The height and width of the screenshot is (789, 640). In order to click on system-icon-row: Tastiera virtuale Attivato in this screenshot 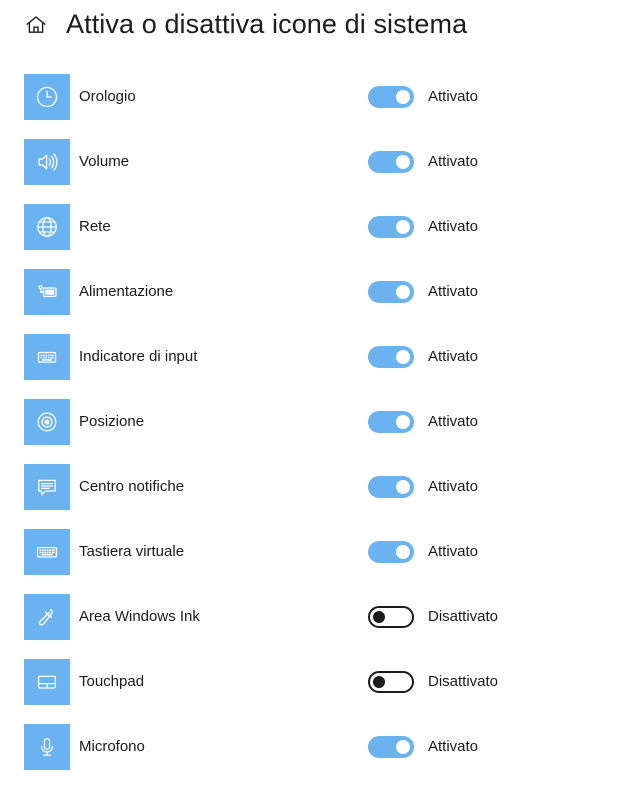, I will do `click(320, 561)`.